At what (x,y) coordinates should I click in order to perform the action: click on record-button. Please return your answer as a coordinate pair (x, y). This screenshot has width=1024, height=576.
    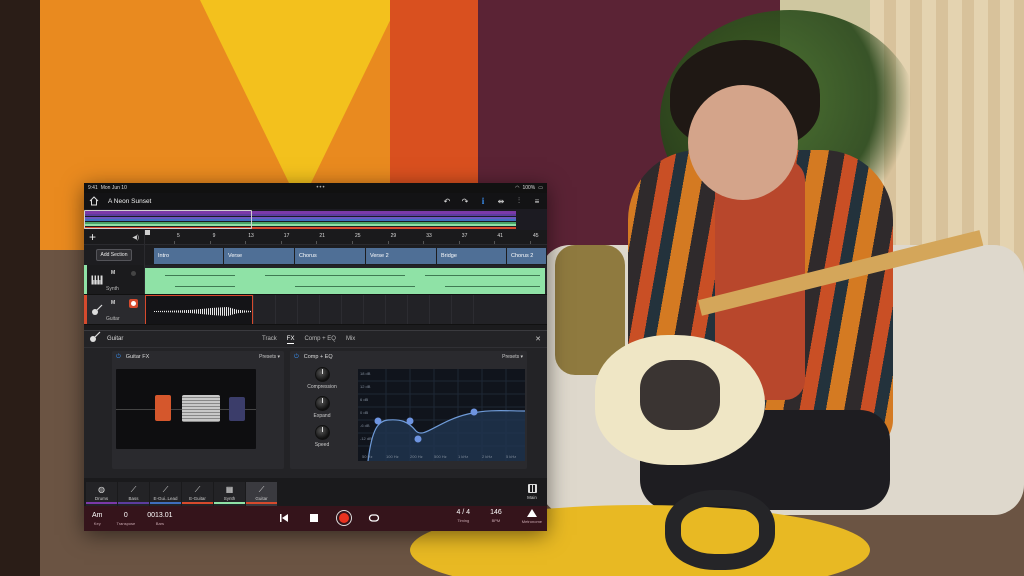
    Looking at the image, I should click on (344, 518).